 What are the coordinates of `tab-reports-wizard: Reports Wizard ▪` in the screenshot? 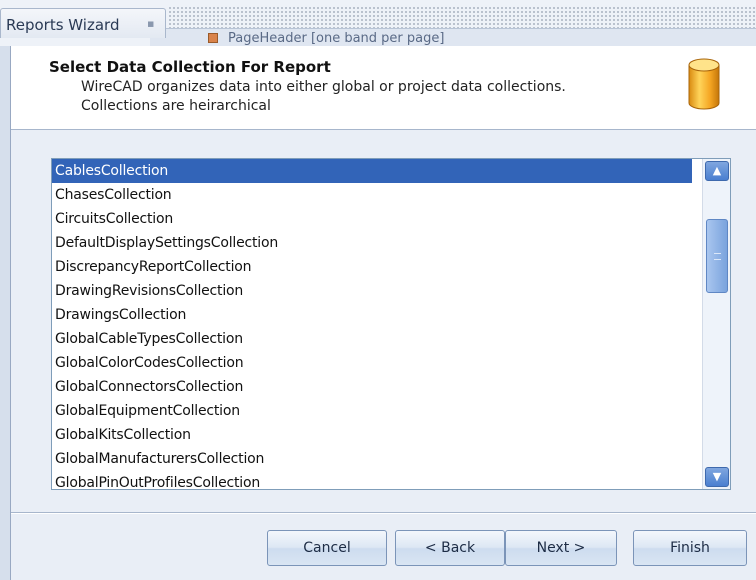 It's located at (83, 23).